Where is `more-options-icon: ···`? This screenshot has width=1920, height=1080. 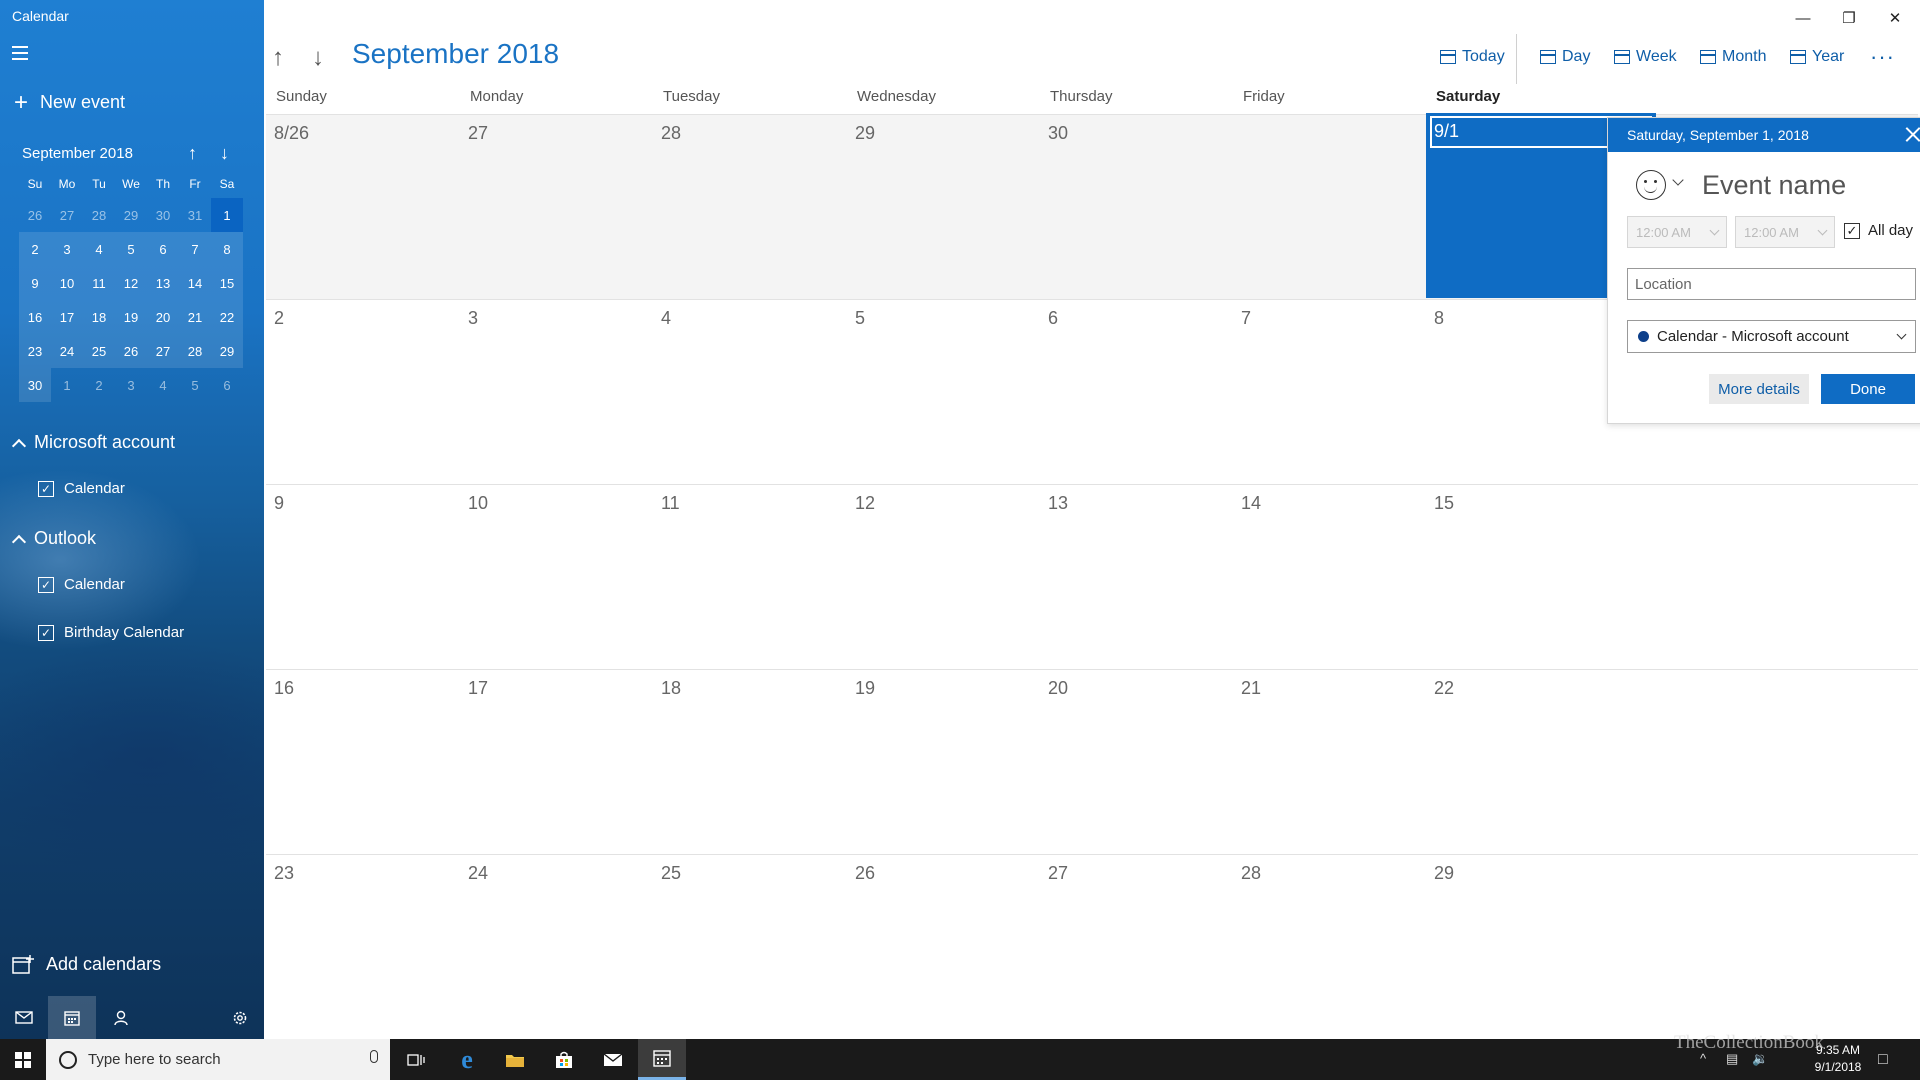 more-options-icon: ··· is located at coordinates (1882, 57).